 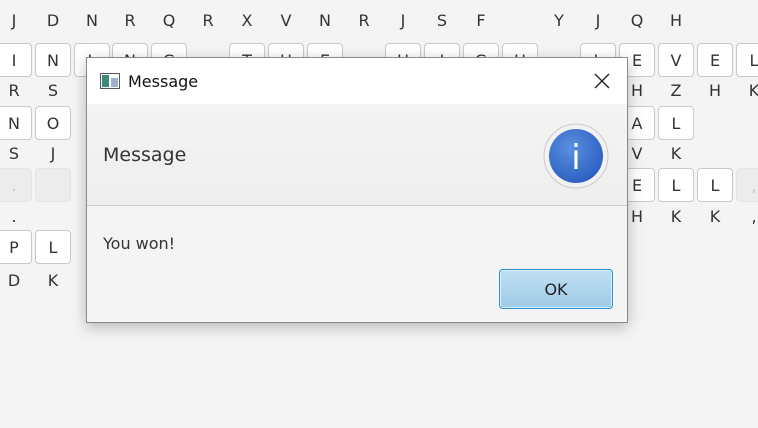 What do you see at coordinates (53, 247) in the screenshot?
I see `letter-tile: L` at bounding box center [53, 247].